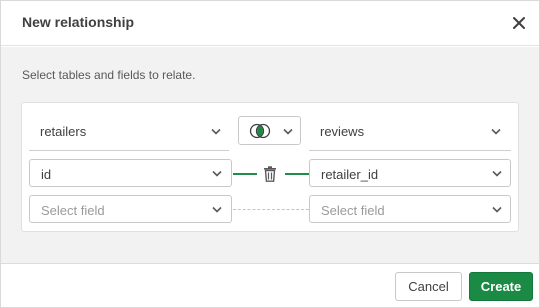  Describe the element at coordinates (260, 131) in the screenshot. I see `venn-inner-join-icon` at that location.